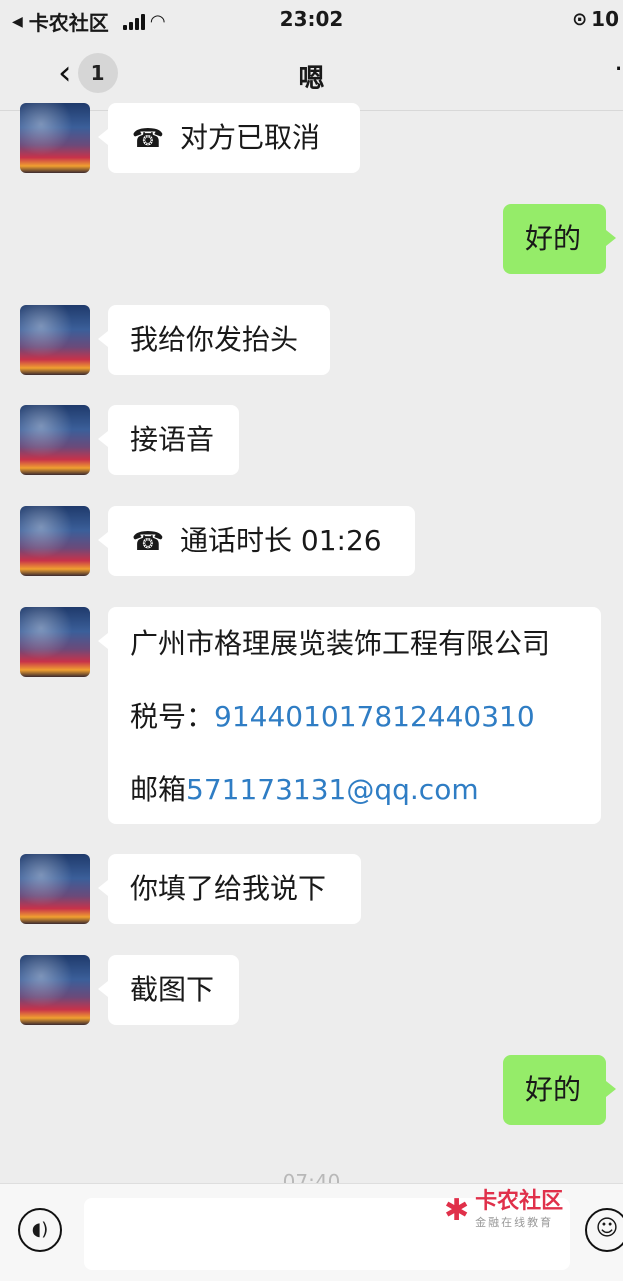 The height and width of the screenshot is (1281, 623). I want to click on orientation-lock-icon: ⊙, so click(580, 19).